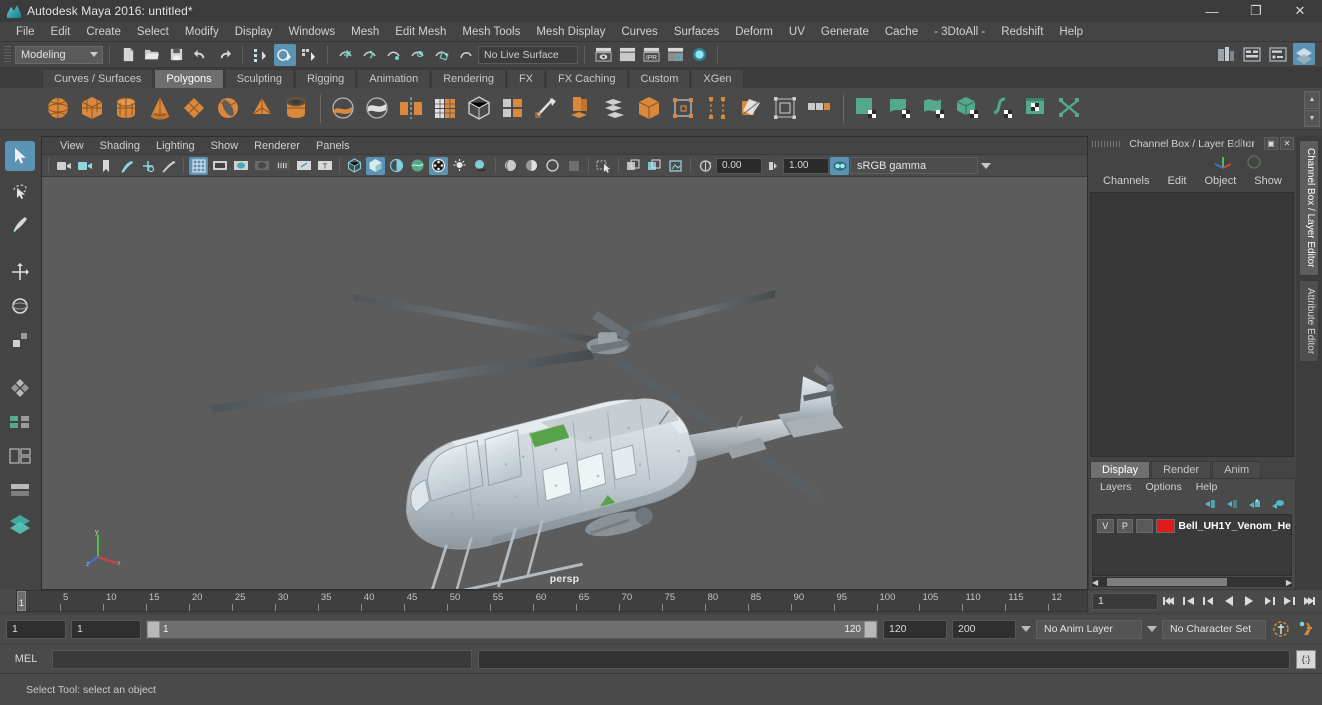 The width and height of the screenshot is (1322, 705). What do you see at coordinates (394, 55) in the screenshot?
I see `snap-to-point-icon` at bounding box center [394, 55].